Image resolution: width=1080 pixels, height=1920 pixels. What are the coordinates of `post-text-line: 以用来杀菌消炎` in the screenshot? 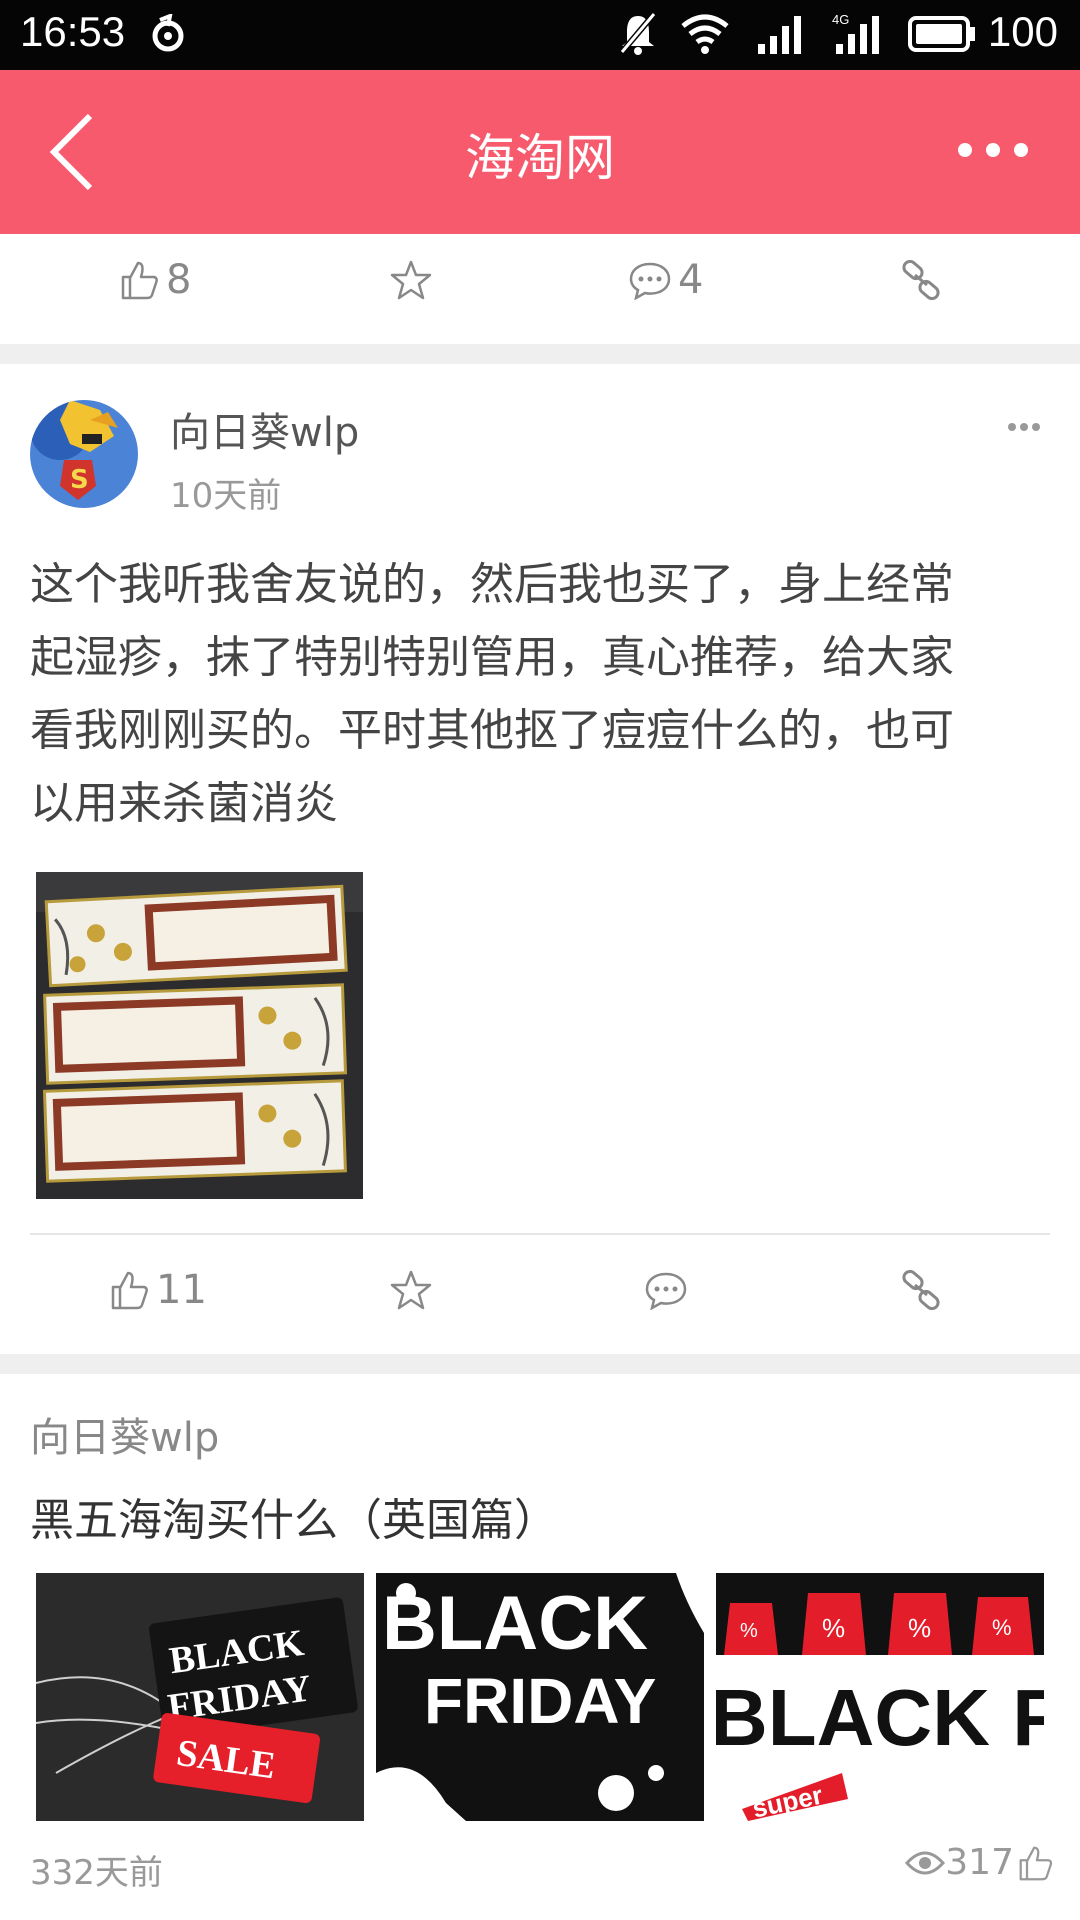 It's located at (184, 803).